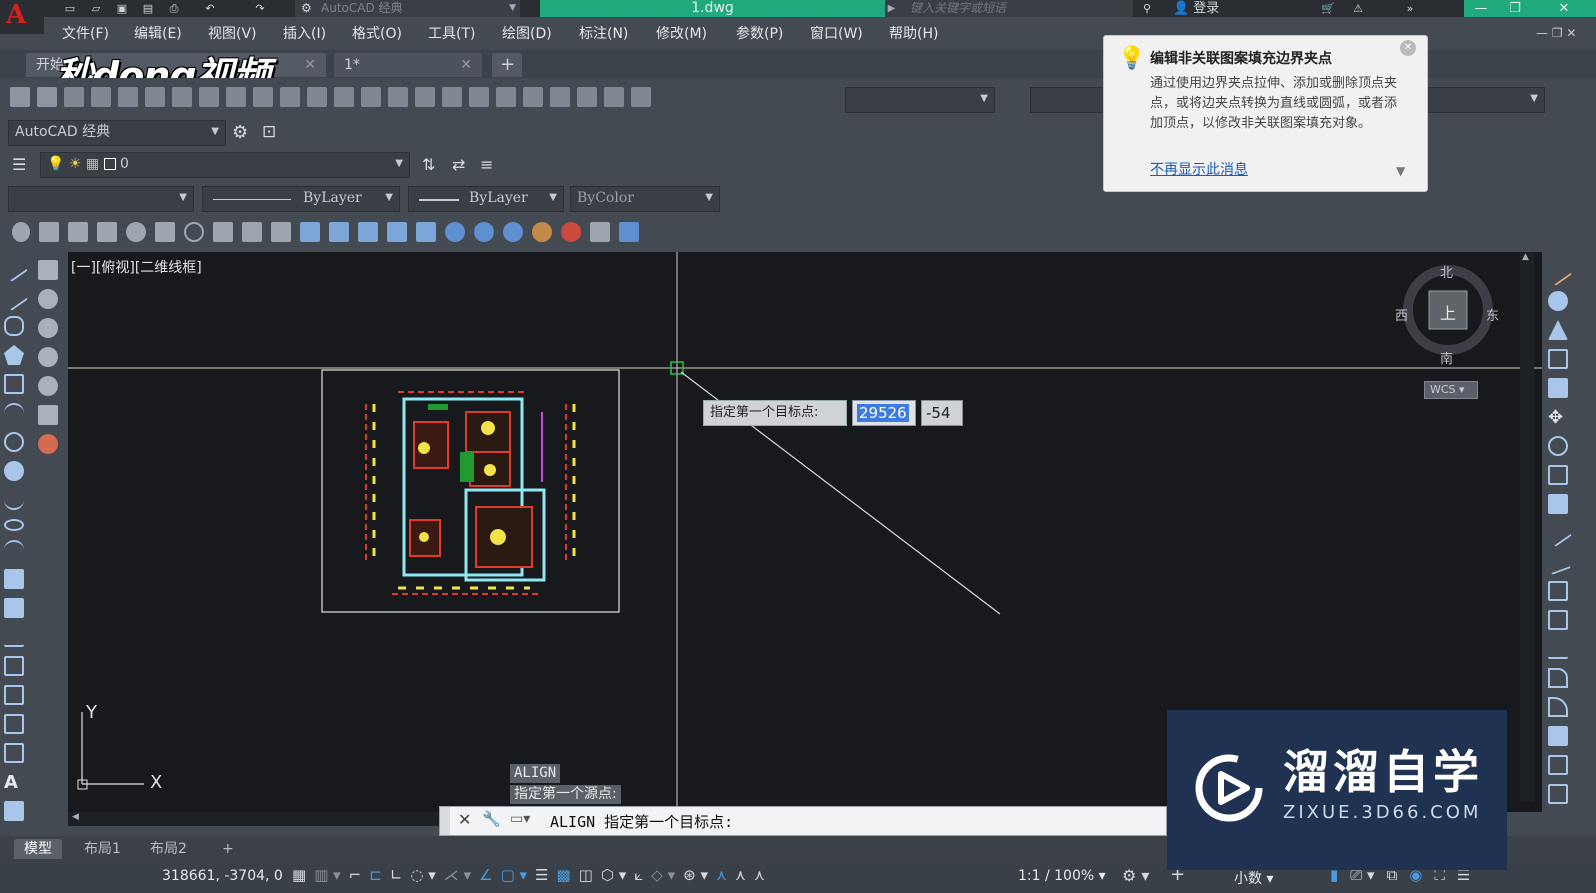  What do you see at coordinates (587, 97) in the screenshot?
I see `markup-icon` at bounding box center [587, 97].